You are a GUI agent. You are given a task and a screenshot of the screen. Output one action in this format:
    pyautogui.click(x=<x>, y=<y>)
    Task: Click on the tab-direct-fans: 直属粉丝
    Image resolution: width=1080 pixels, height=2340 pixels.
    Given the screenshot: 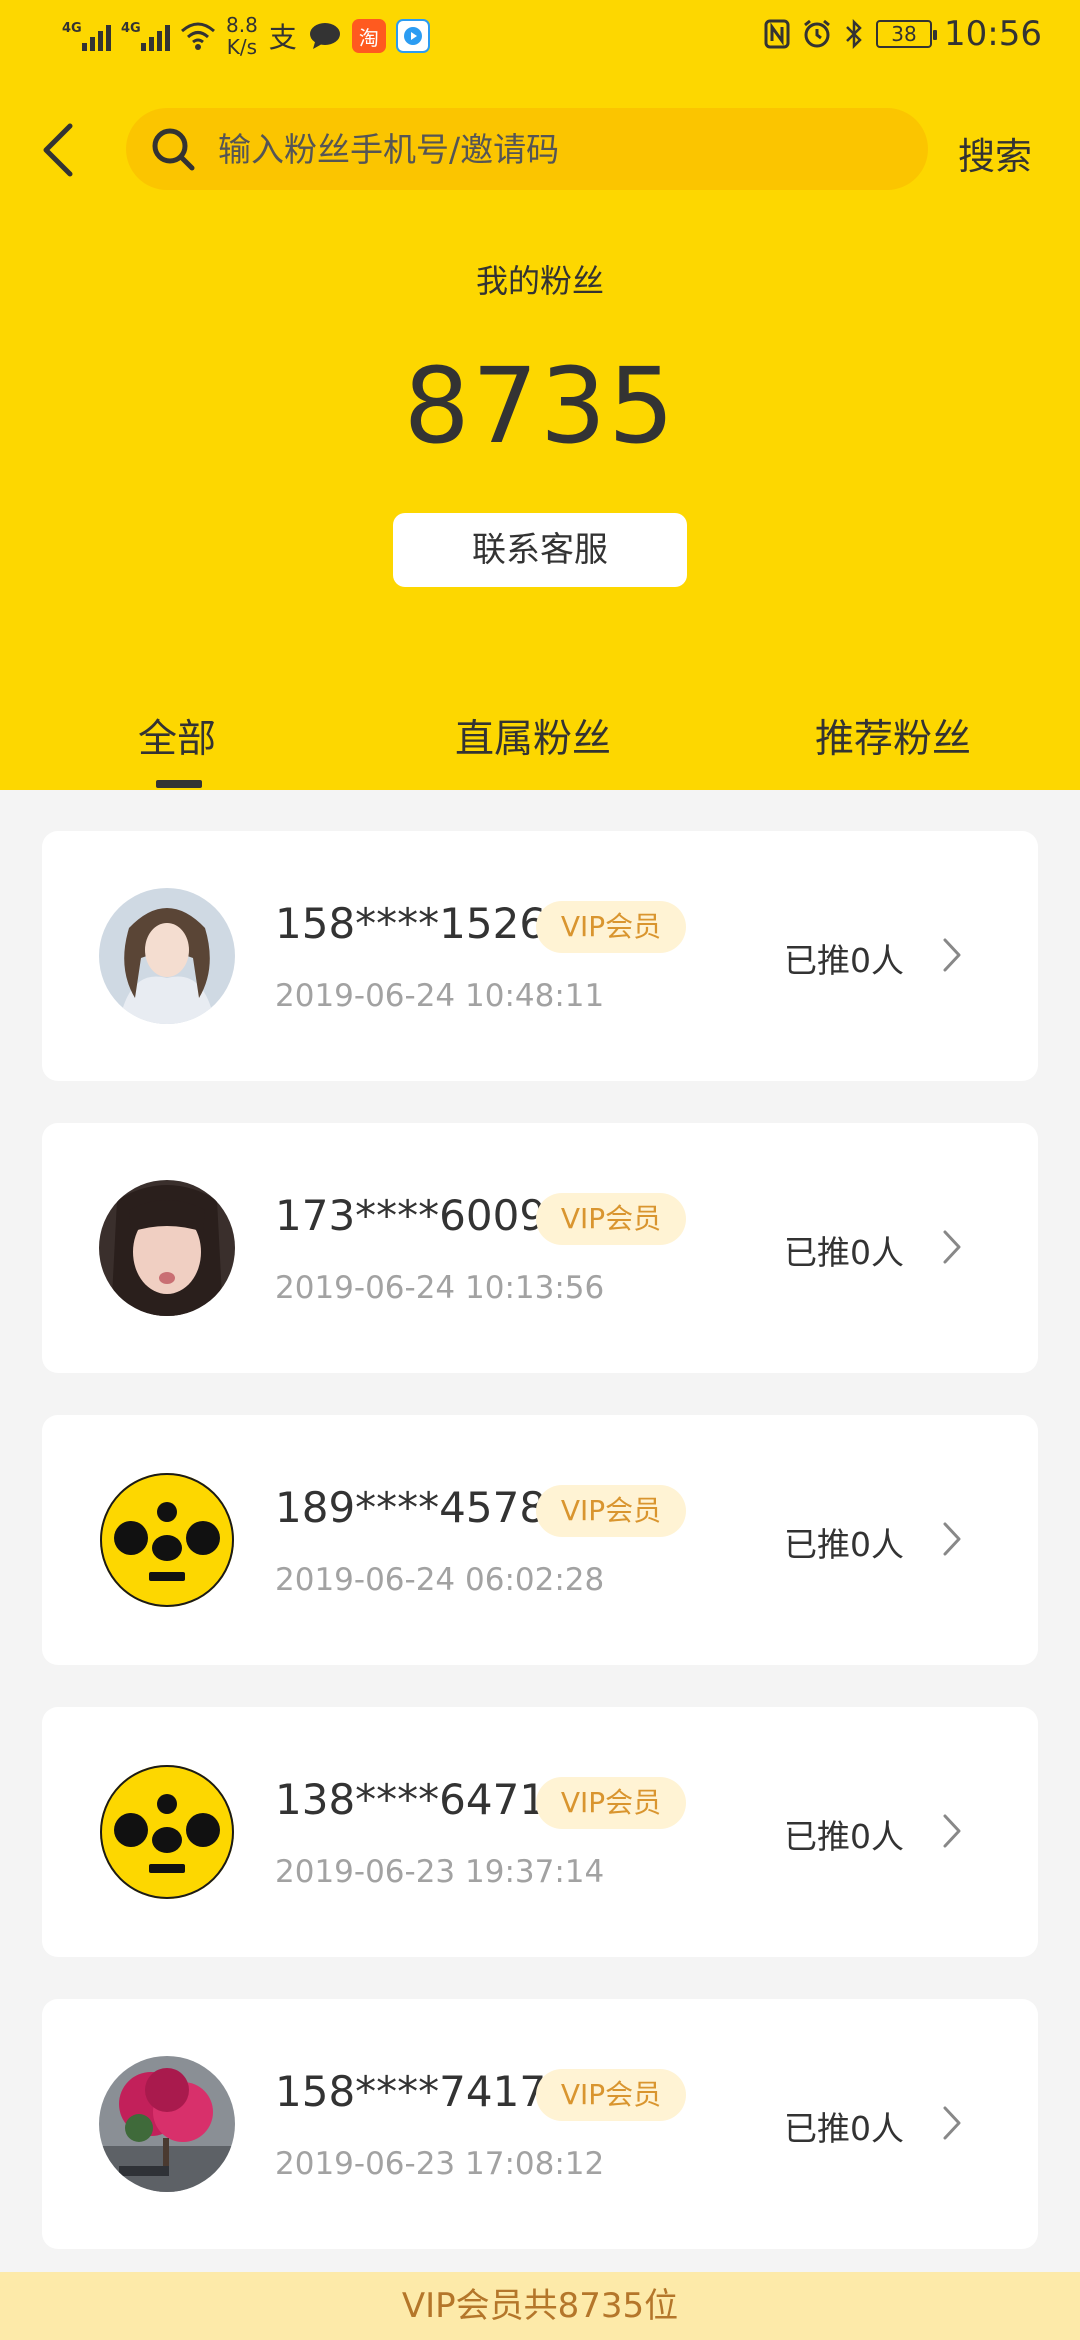 What is the action you would take?
    pyautogui.click(x=533, y=736)
    